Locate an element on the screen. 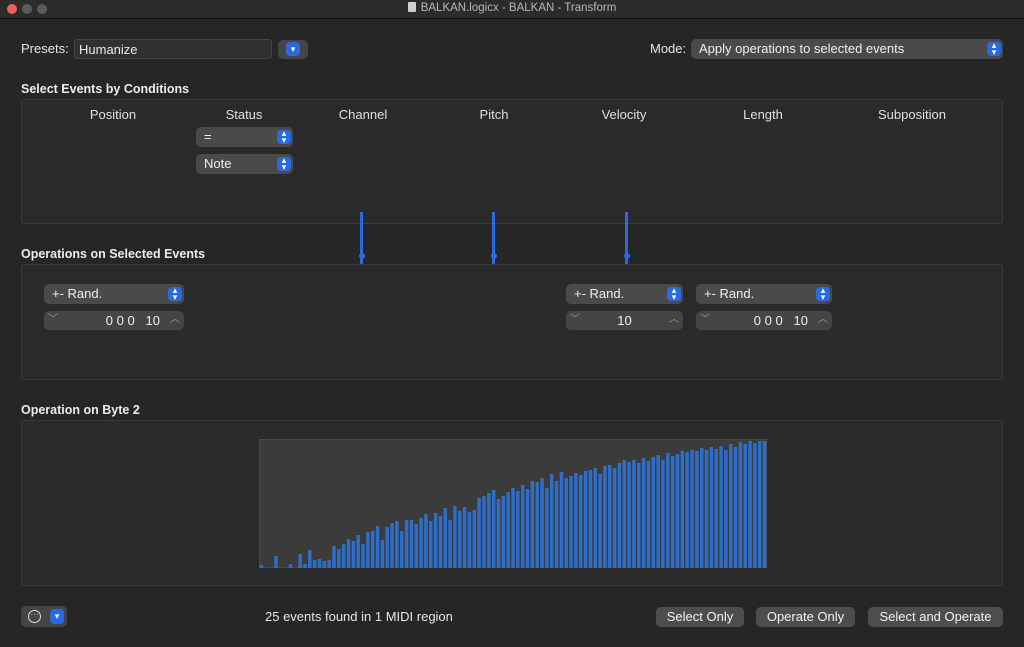  length-value-stepper: ﹀ 0 0 0 10 ︿ is located at coordinates (764, 320).